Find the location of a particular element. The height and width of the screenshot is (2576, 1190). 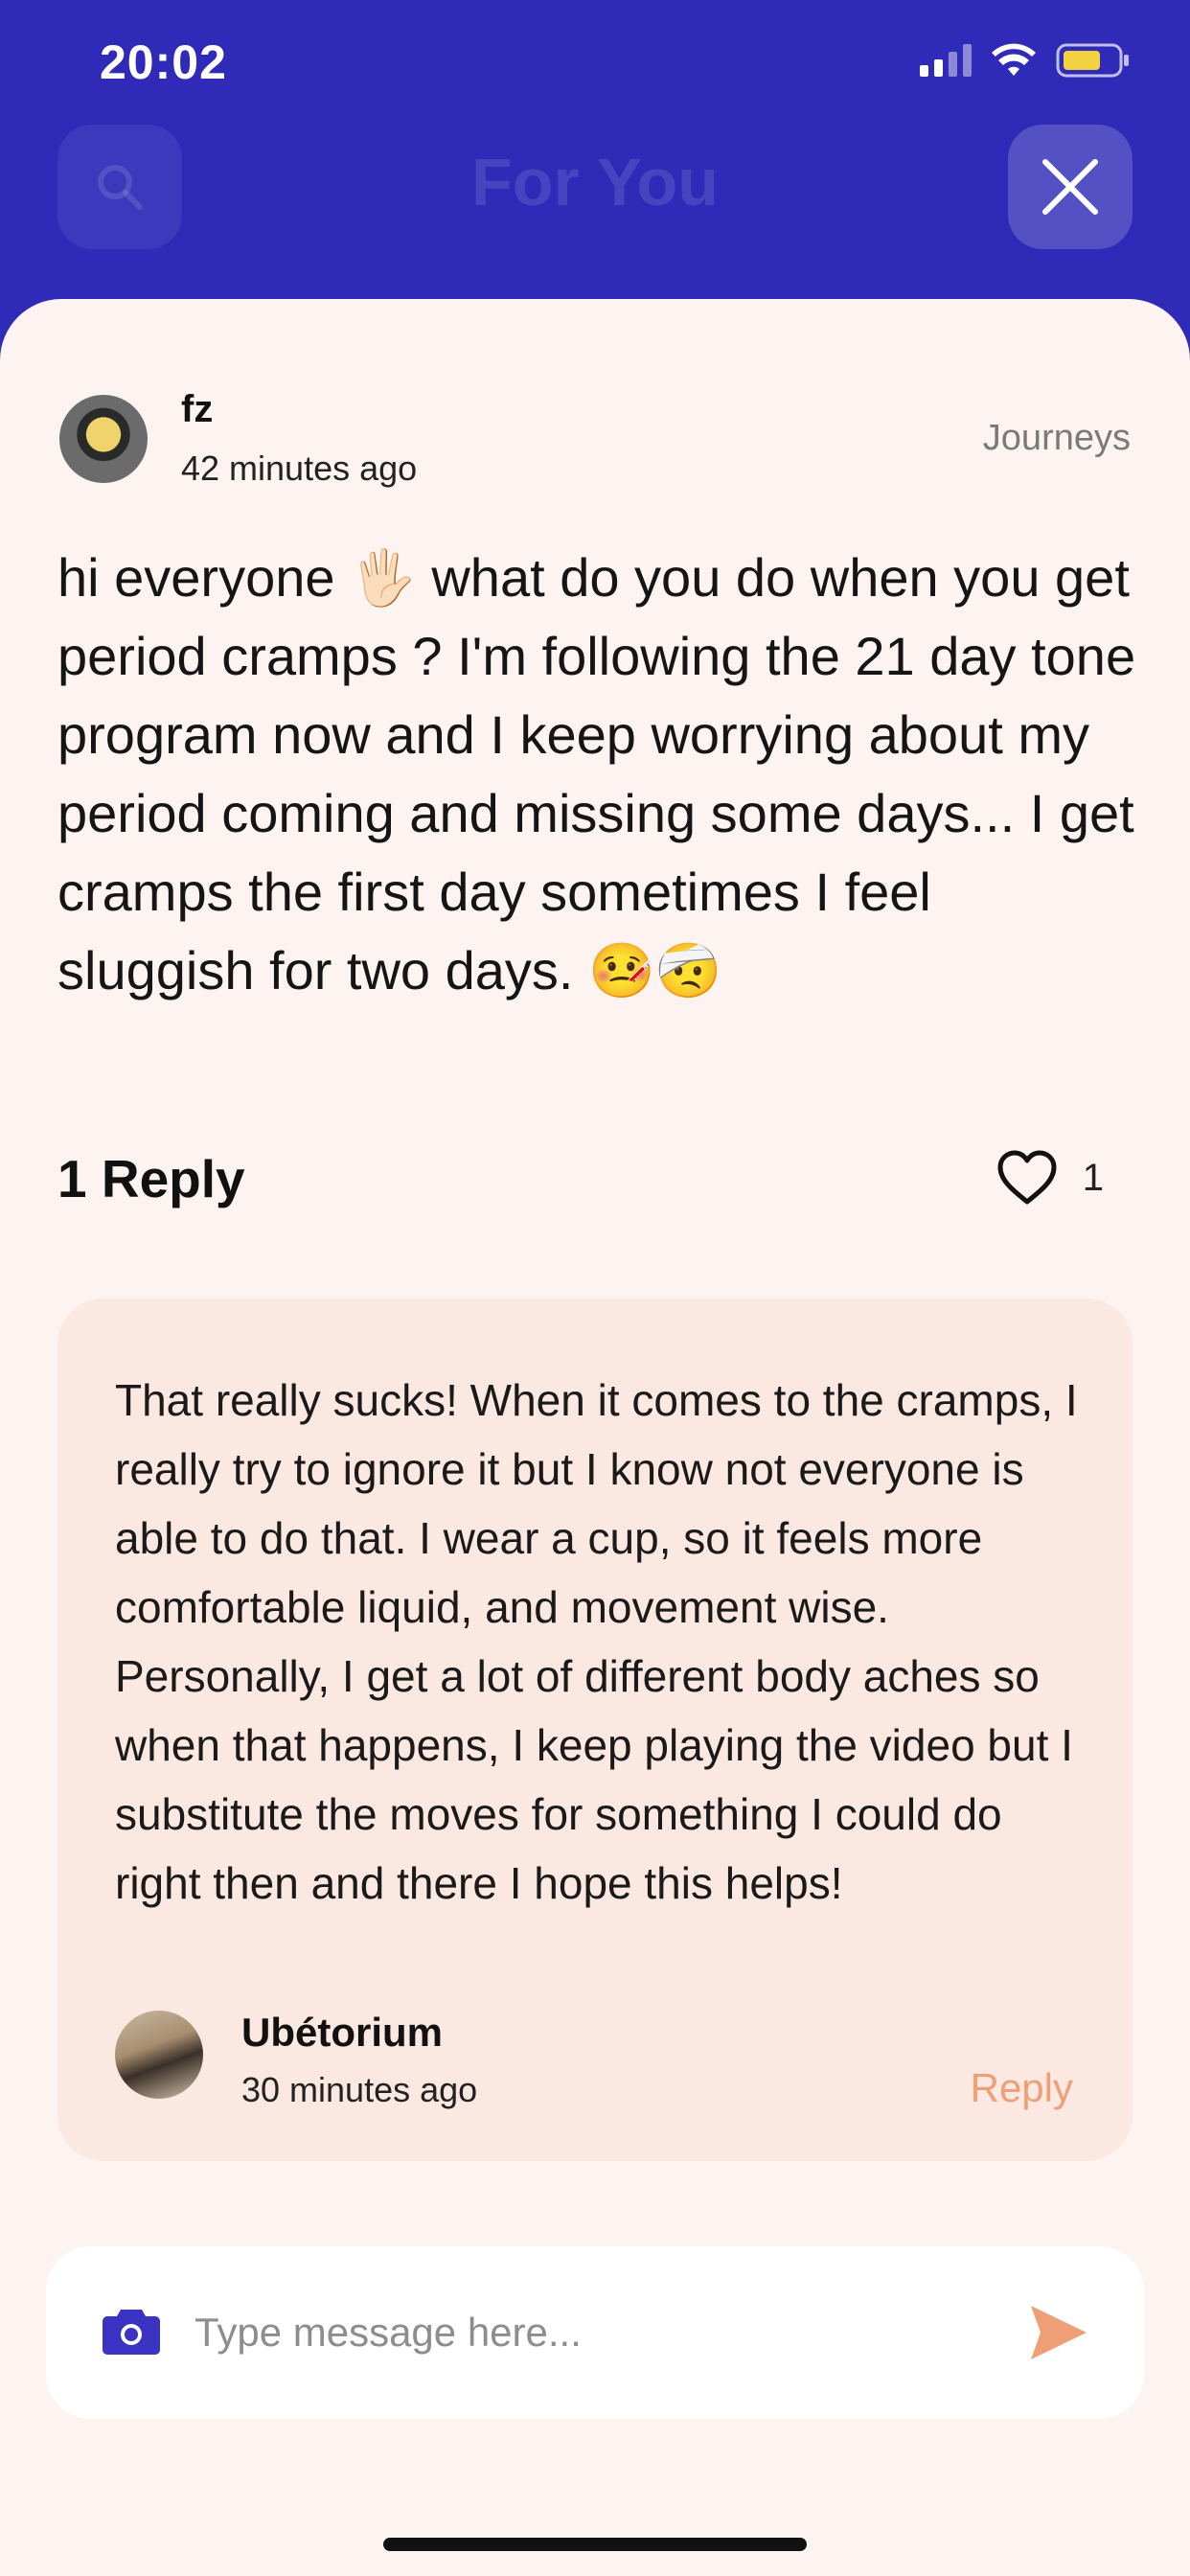

close-icon is located at coordinates (1070, 187).